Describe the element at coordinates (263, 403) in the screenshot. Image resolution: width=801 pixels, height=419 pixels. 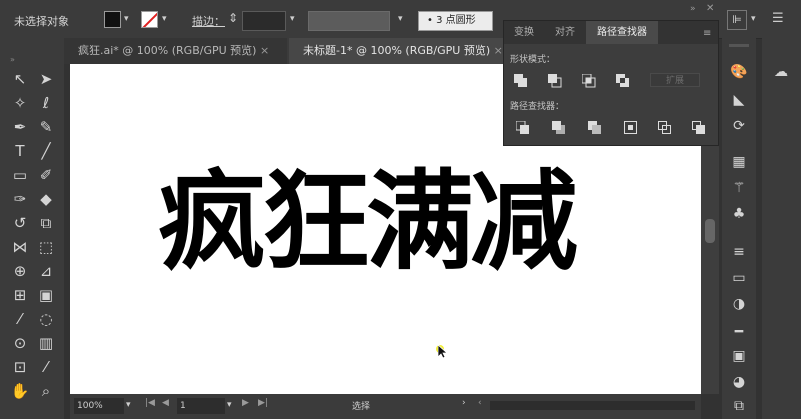
I see `last-artboard-icon: ▶|` at that location.